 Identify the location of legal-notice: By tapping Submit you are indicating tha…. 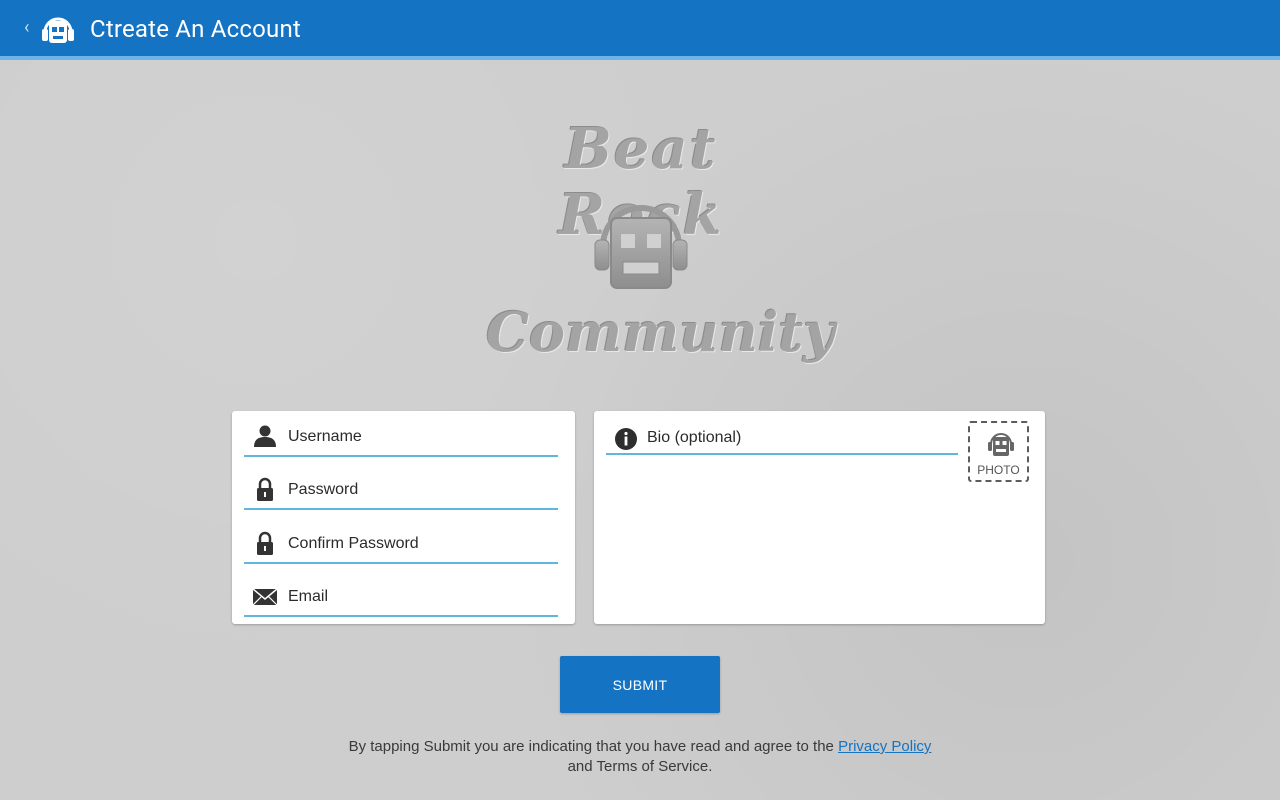
(640, 757).